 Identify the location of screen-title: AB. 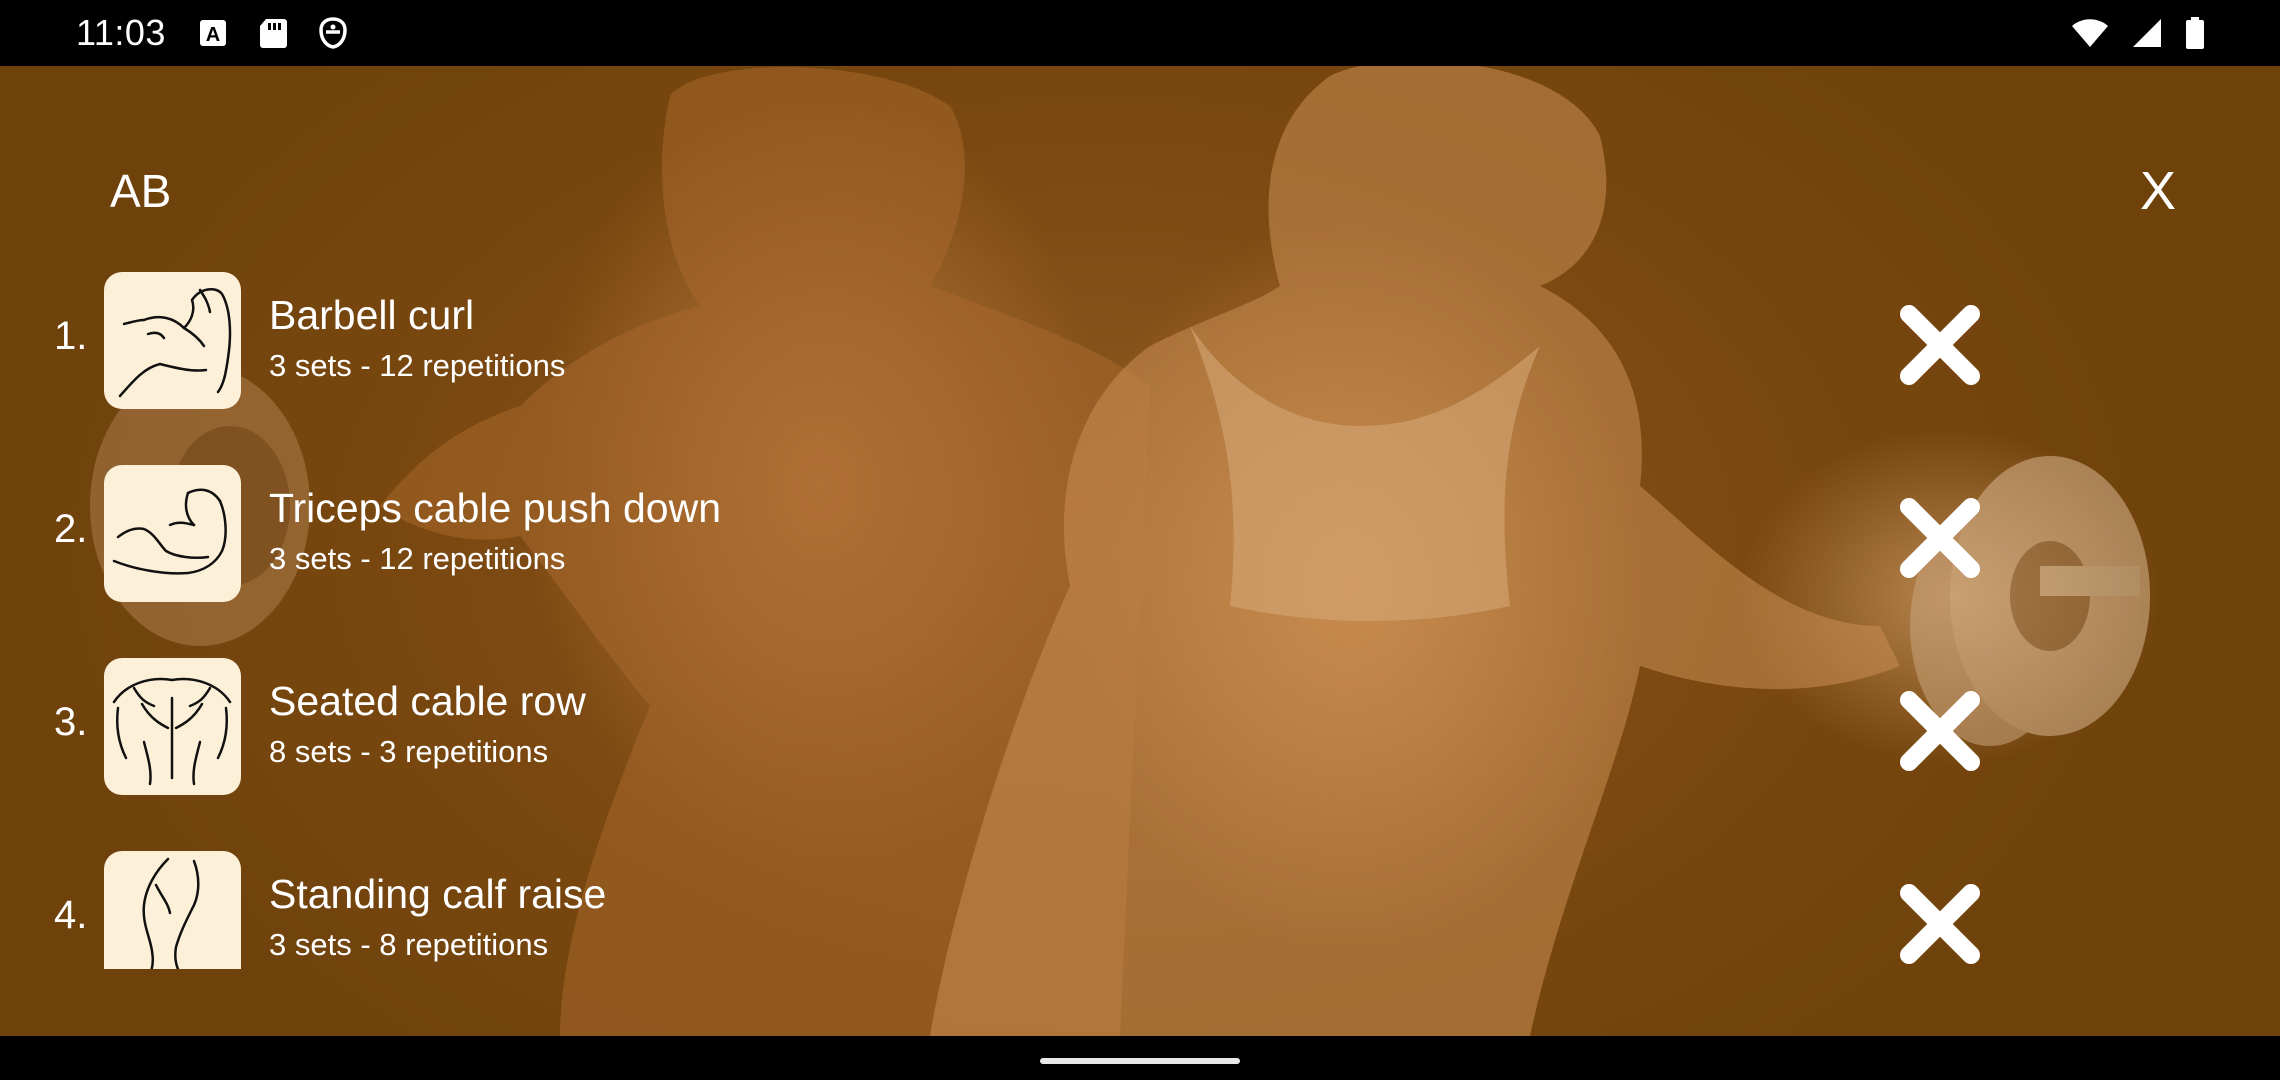
(141, 191).